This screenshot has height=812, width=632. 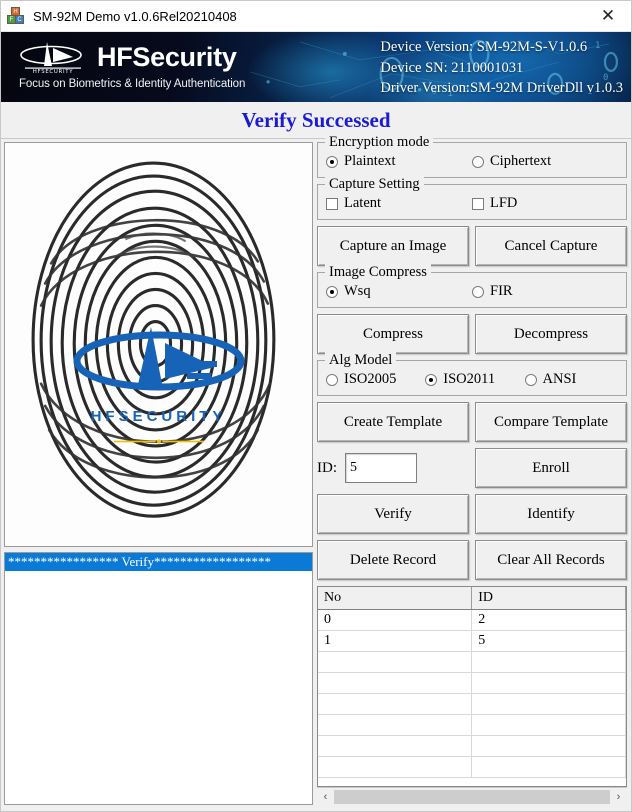 I want to click on records-table: No ID 0215, so click(x=472, y=686).